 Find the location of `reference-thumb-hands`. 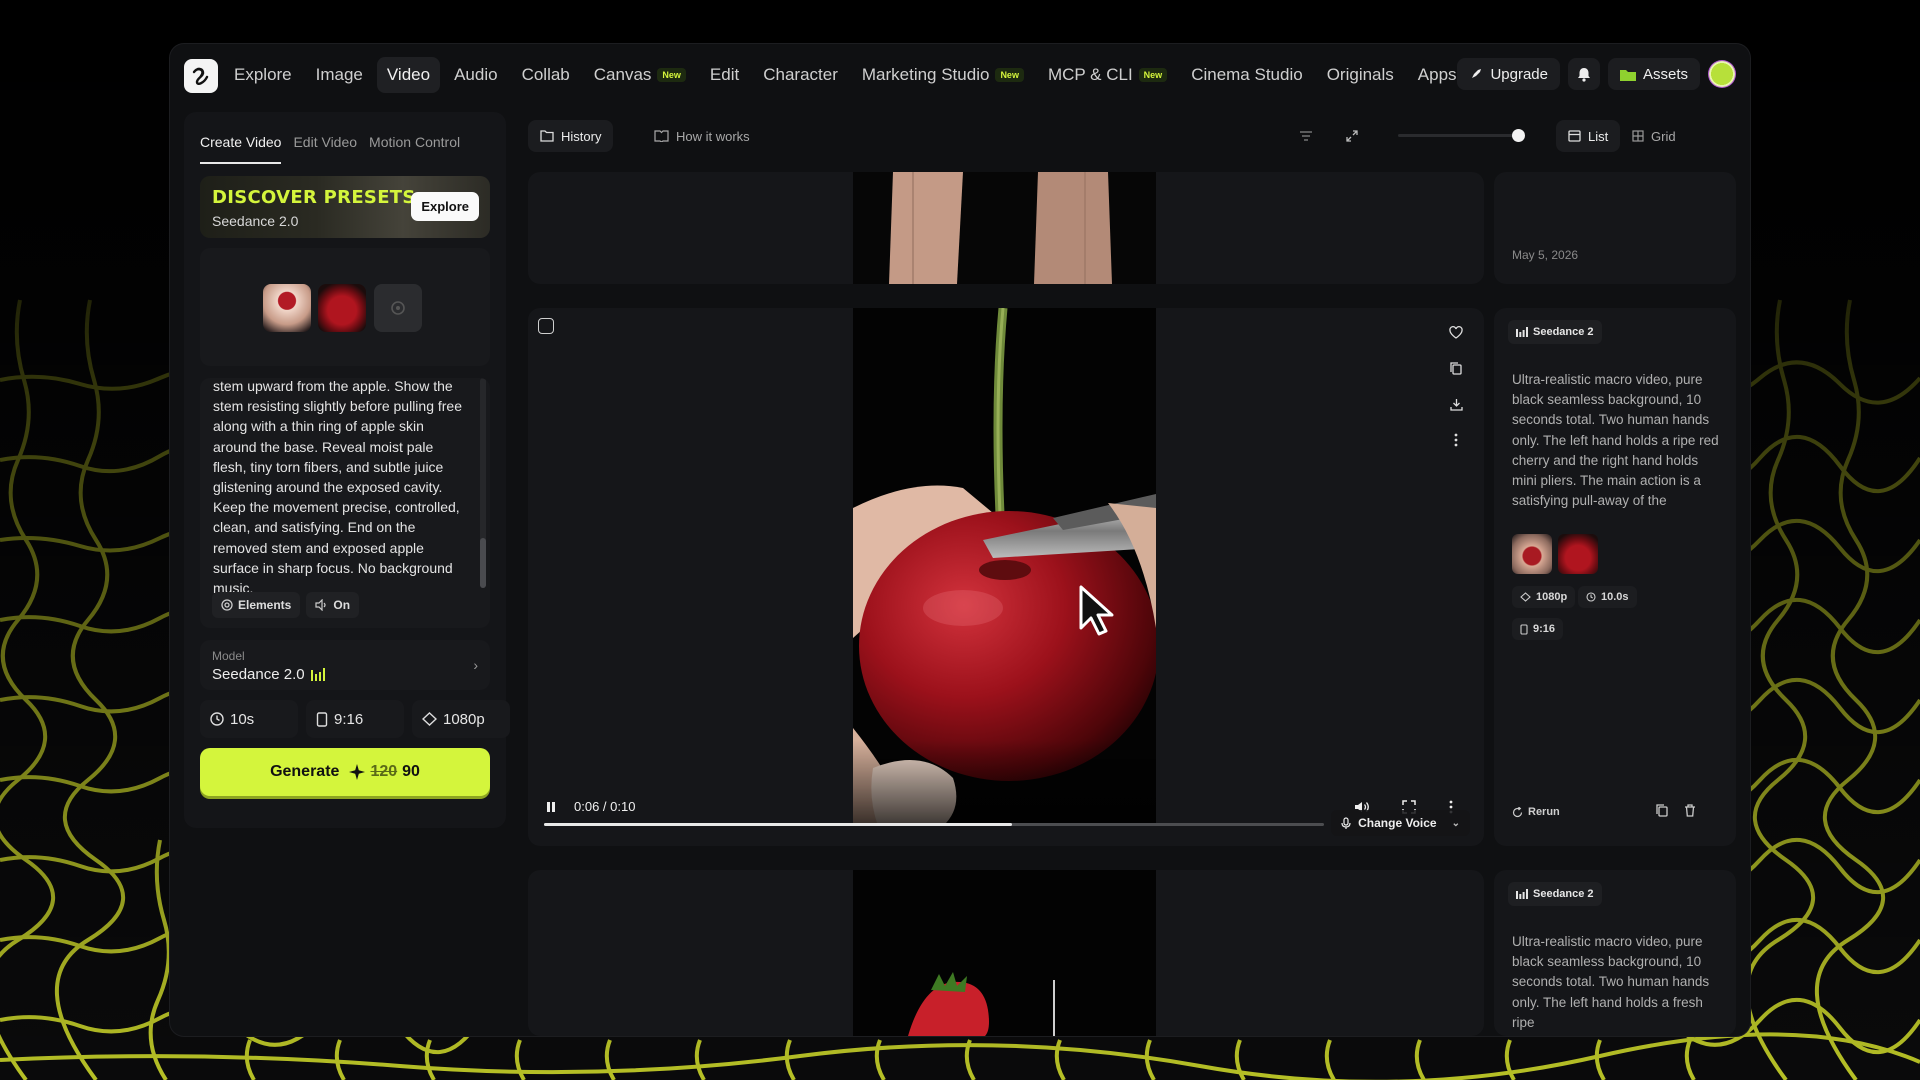

reference-thumb-hands is located at coordinates (1532, 554).